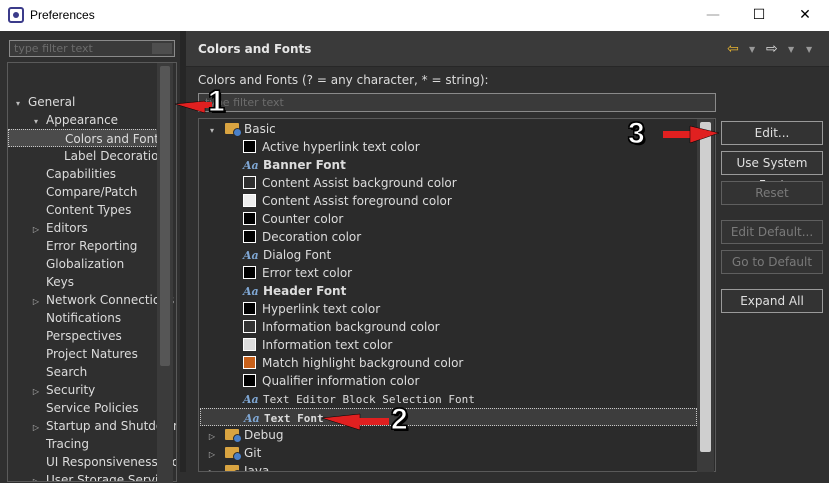 The height and width of the screenshot is (483, 829). What do you see at coordinates (110, 156) in the screenshot?
I see `tree-item: Label Decorations` at bounding box center [110, 156].